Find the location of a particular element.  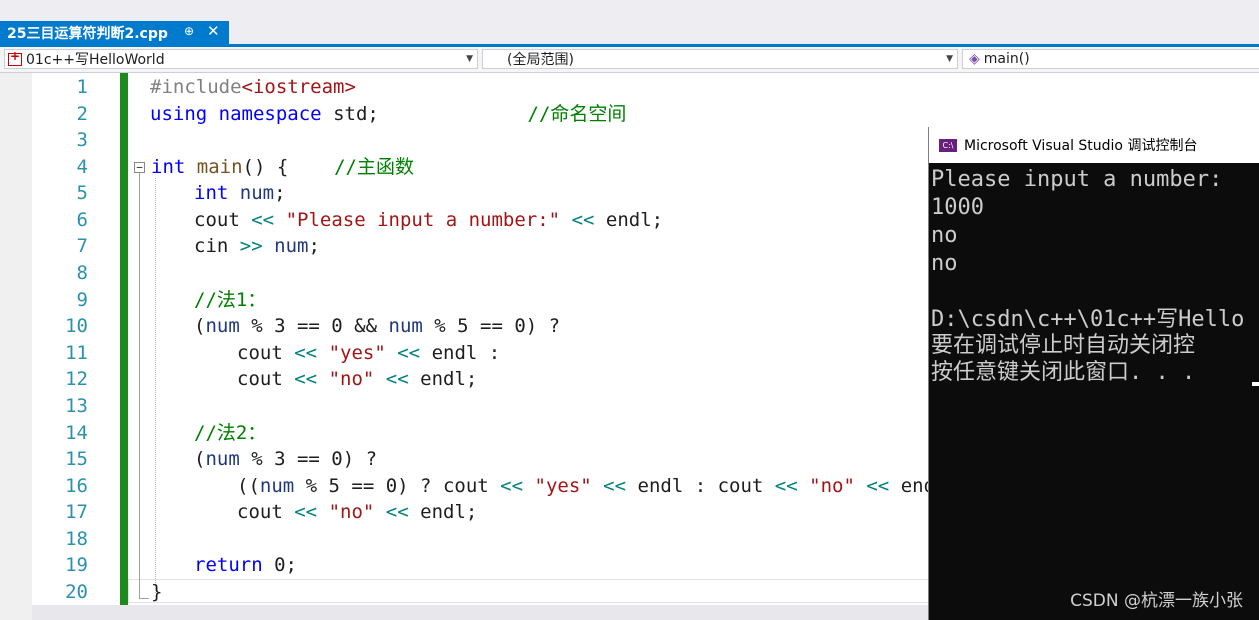

project-dropdown: 01c++写HelloWorld ▼ is located at coordinates (241, 59).